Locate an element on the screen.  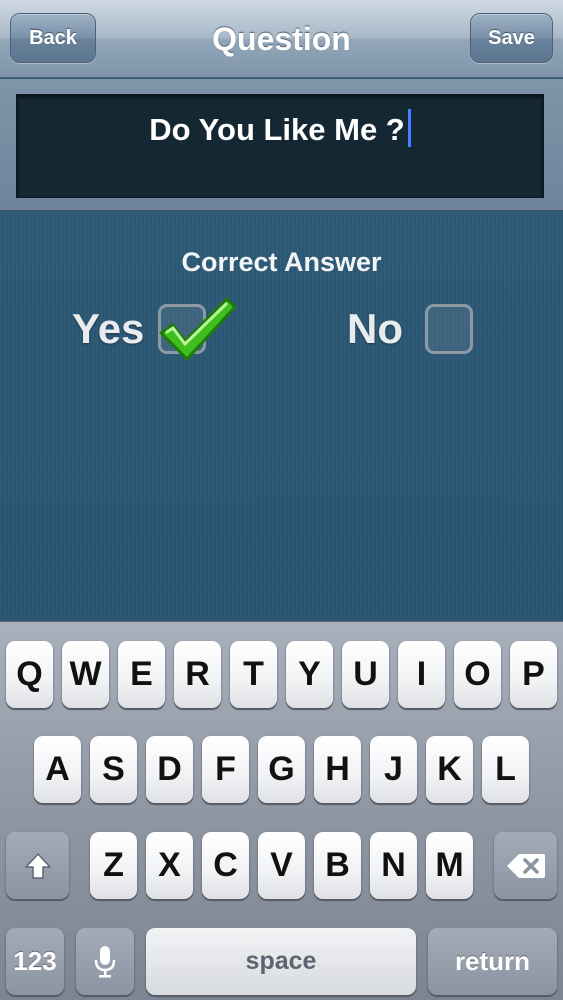
key-g: G is located at coordinates (281, 769).